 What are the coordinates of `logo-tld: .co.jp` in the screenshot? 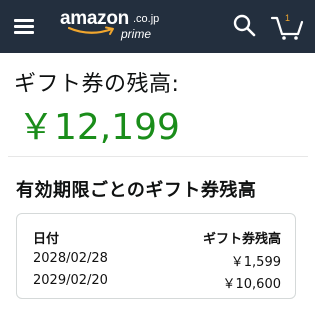 It's located at (146, 19).